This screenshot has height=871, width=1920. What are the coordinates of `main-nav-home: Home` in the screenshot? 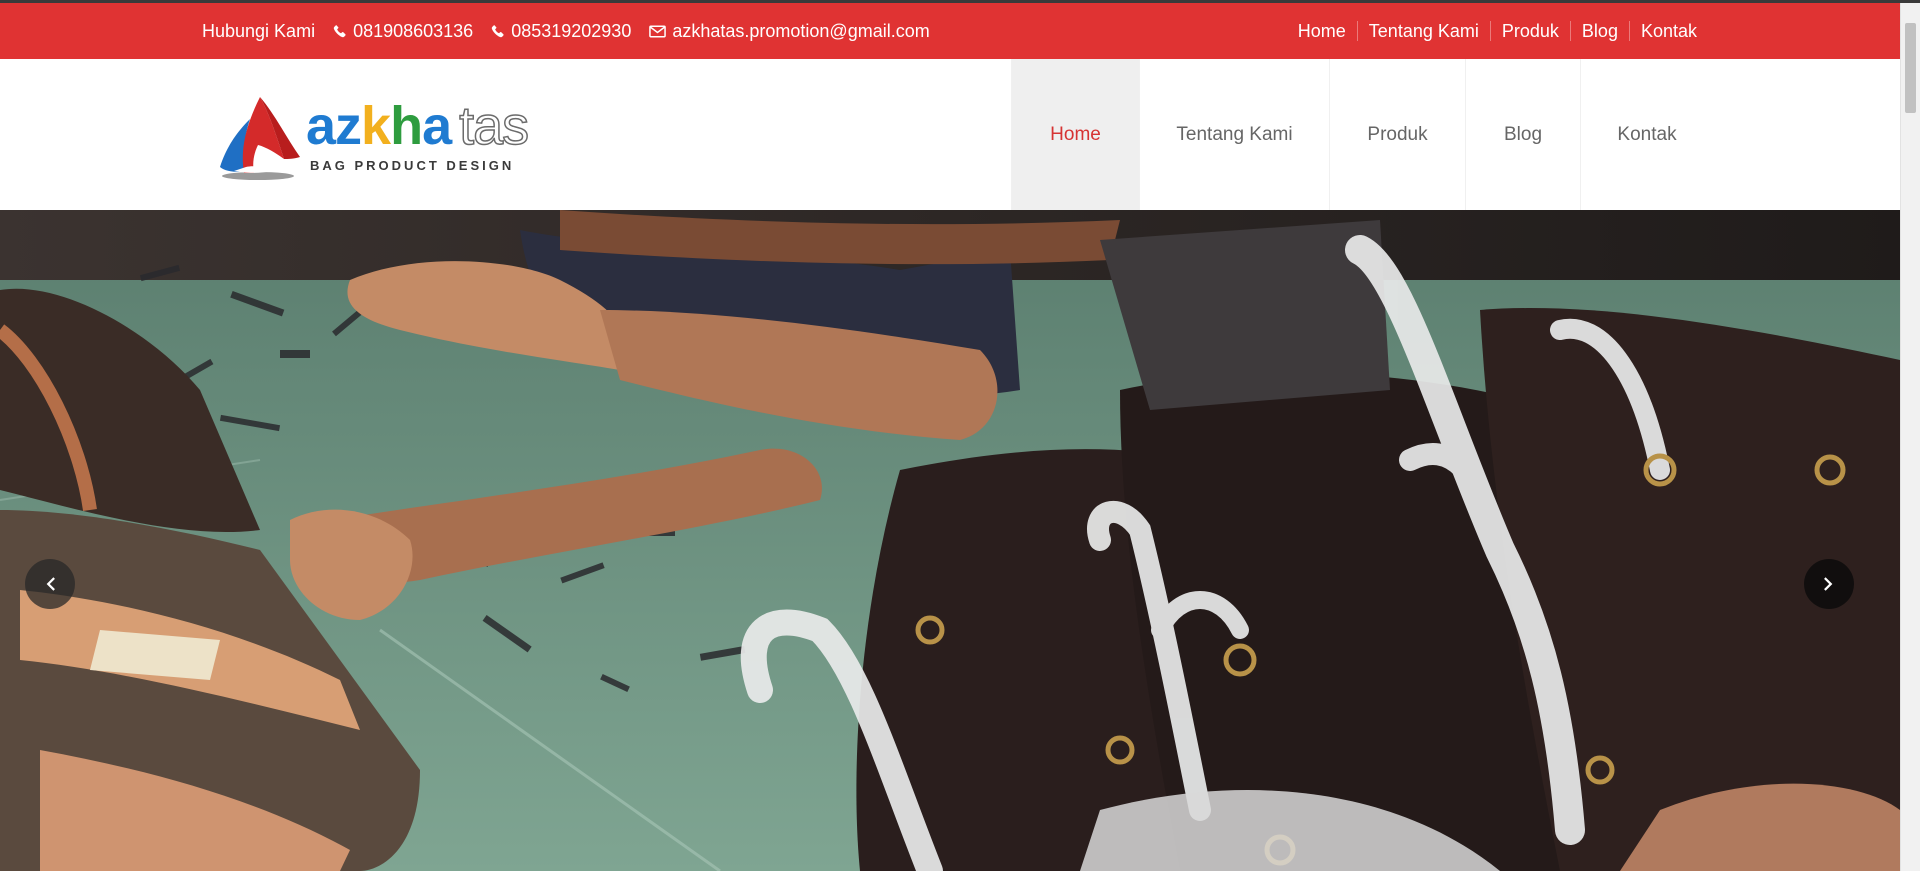 It's located at (1075, 134).